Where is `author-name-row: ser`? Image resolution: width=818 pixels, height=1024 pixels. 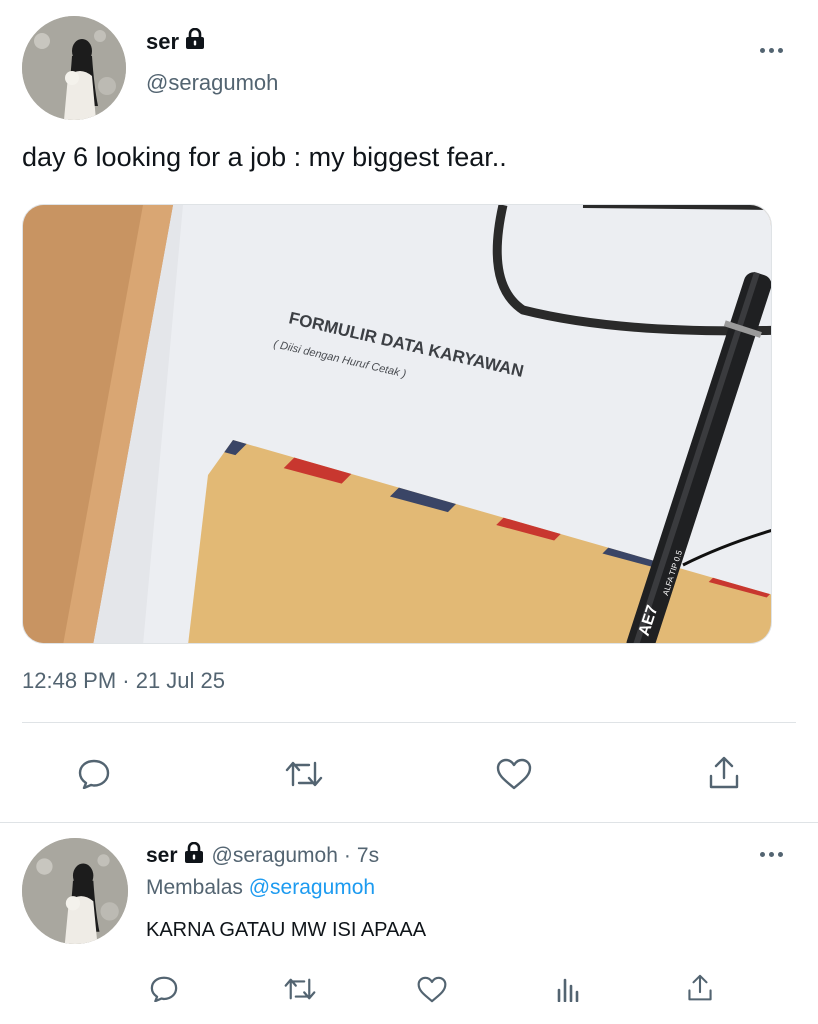
author-name-row: ser is located at coordinates (175, 41).